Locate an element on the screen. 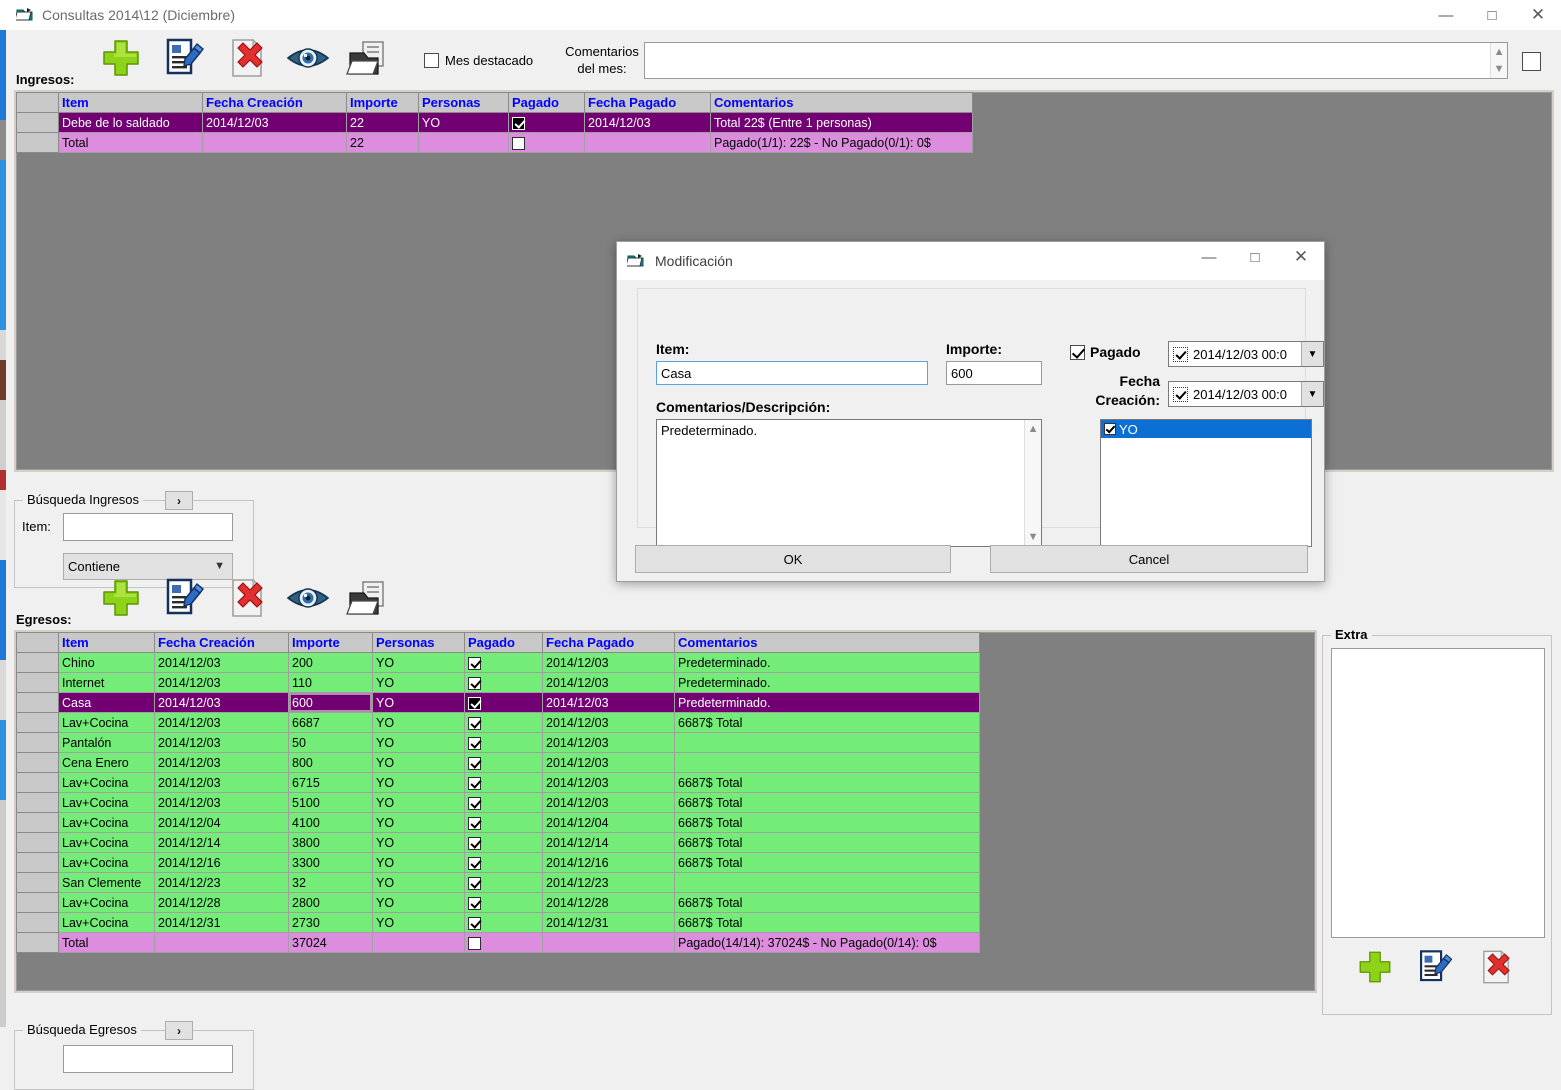 The width and height of the screenshot is (1561, 1090). egresos-edit-button is located at coordinates (184, 598).